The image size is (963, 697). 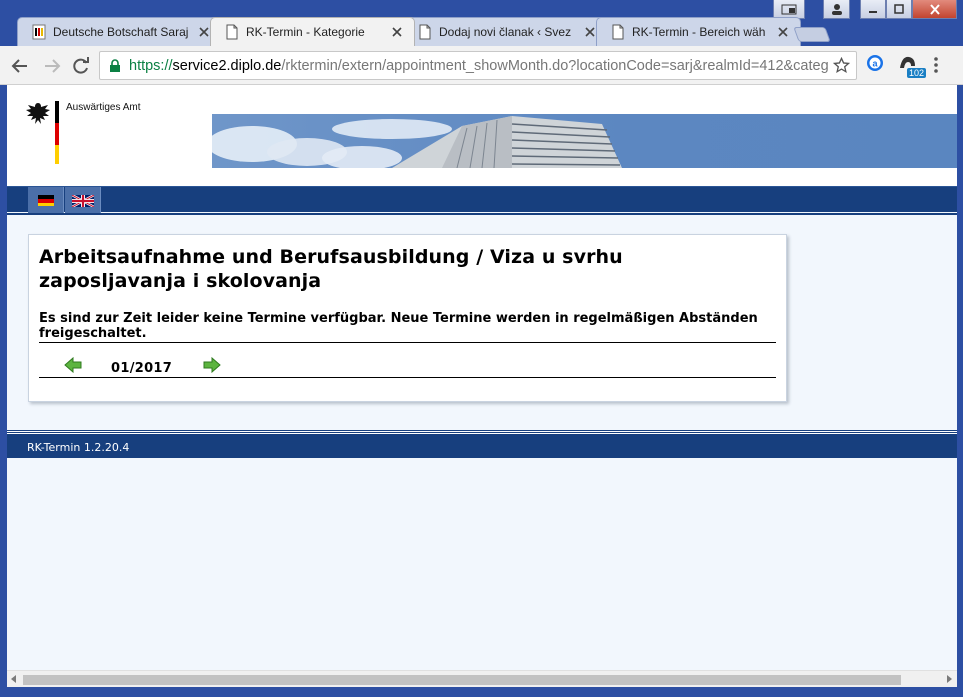 I want to click on language-en-button, so click(x=83, y=200).